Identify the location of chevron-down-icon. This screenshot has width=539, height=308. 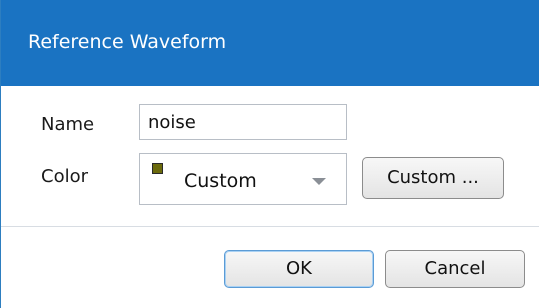
(319, 181).